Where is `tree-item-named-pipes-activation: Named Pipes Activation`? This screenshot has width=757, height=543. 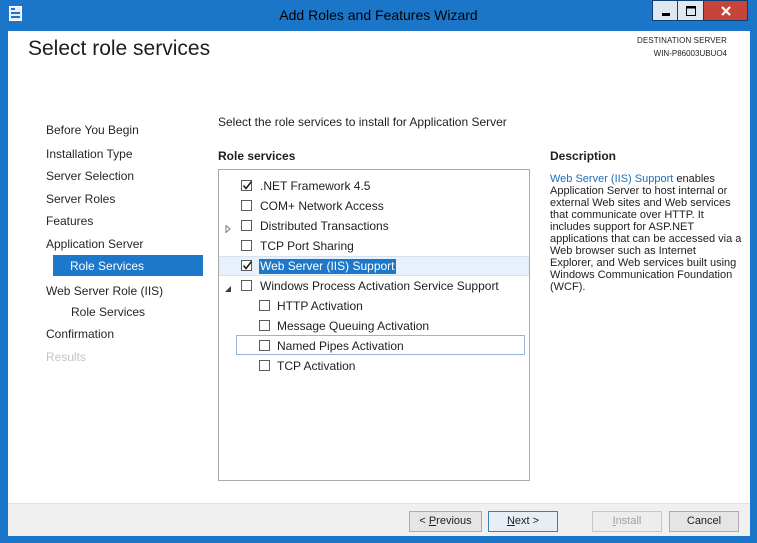
tree-item-named-pipes-activation: Named Pipes Activation is located at coordinates (380, 345).